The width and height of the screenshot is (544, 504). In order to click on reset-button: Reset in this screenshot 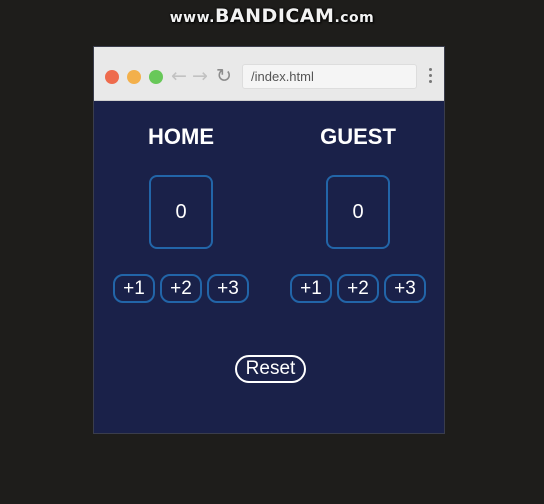, I will do `click(270, 369)`.